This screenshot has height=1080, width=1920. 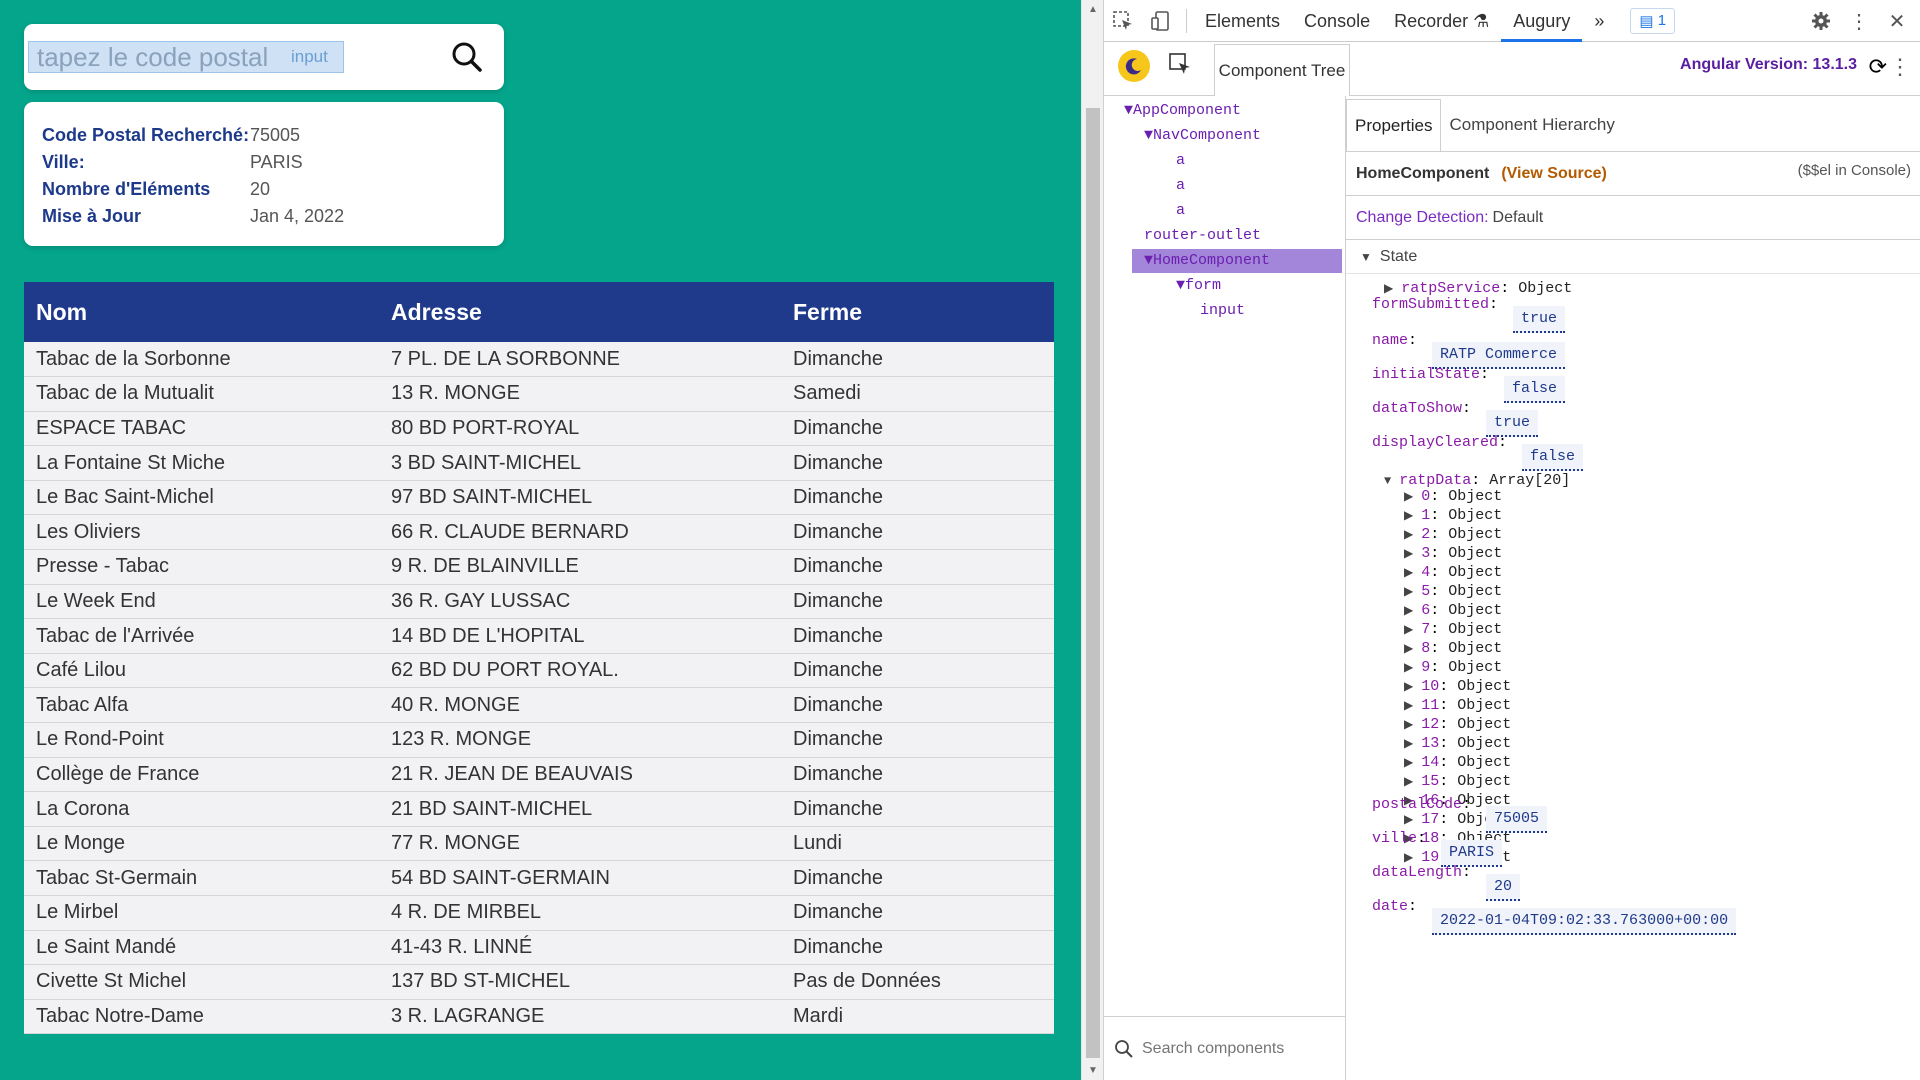 What do you see at coordinates (1242, 1048) in the screenshot?
I see `component-search-input` at bounding box center [1242, 1048].